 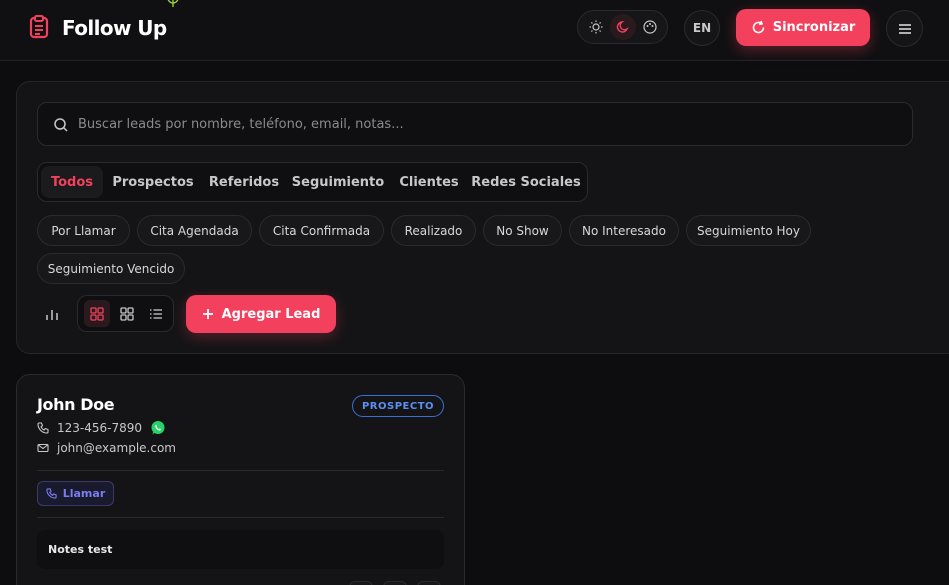 What do you see at coordinates (72, 182) in the screenshot?
I see `tab-todos: Todos` at bounding box center [72, 182].